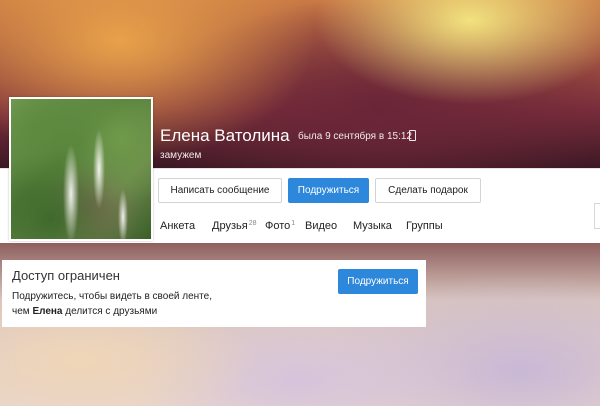 This screenshot has height=406, width=600. I want to click on send-message-button: Написать сообщение, so click(220, 190).